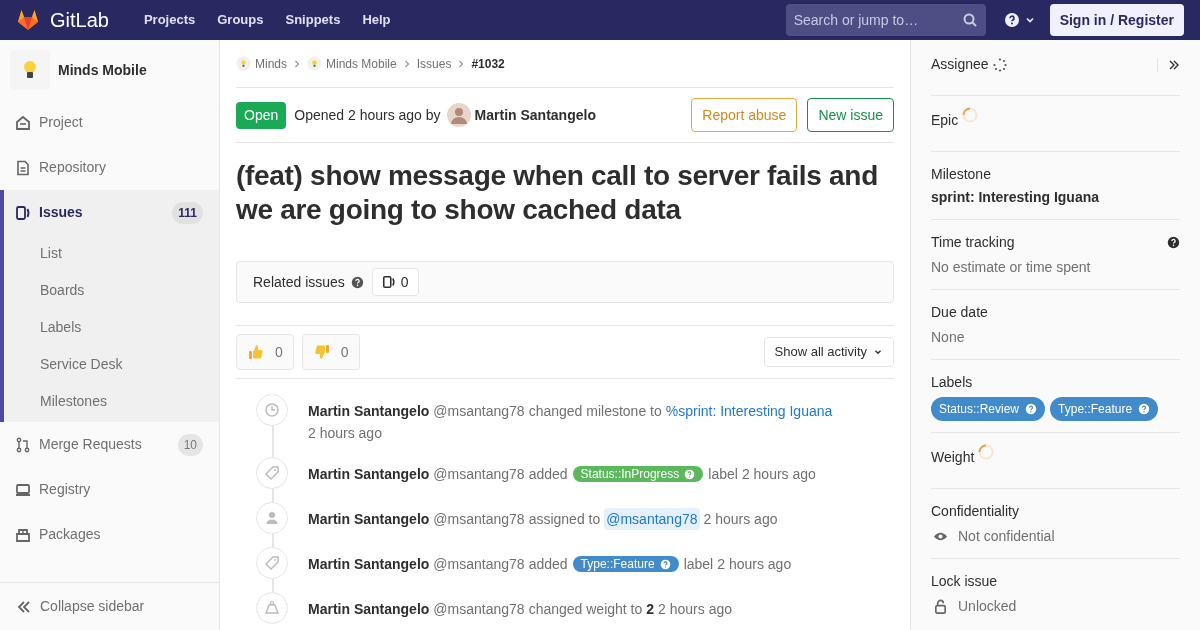 This screenshot has width=1200, height=630. I want to click on laptop-icon, so click(23, 489).